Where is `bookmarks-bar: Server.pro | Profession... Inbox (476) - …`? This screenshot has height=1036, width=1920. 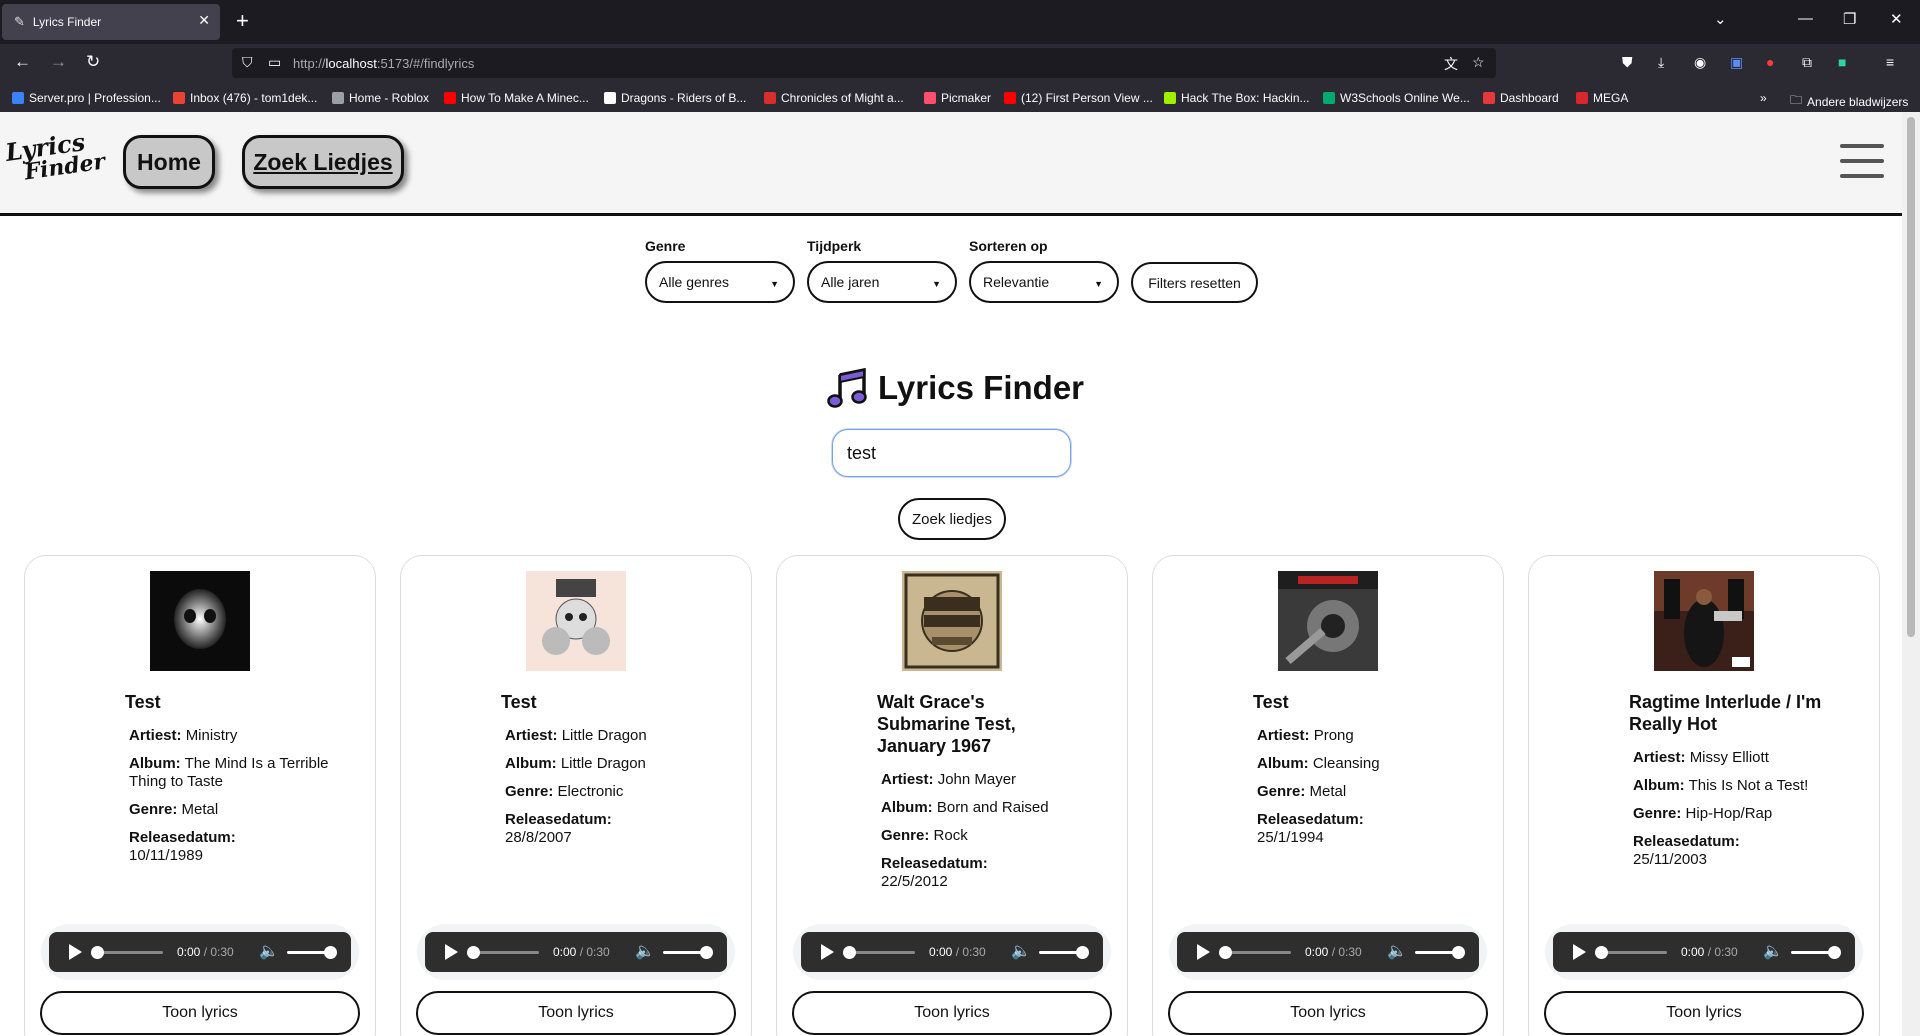 bookmarks-bar: Server.pro | Profession... Inbox (476) - … is located at coordinates (960, 98).